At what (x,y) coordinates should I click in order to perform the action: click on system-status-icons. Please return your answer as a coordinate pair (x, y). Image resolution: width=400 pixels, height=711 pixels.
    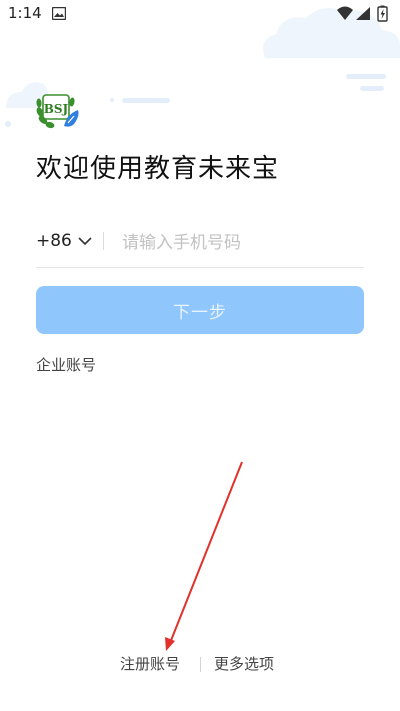
    Looking at the image, I should click on (362, 13).